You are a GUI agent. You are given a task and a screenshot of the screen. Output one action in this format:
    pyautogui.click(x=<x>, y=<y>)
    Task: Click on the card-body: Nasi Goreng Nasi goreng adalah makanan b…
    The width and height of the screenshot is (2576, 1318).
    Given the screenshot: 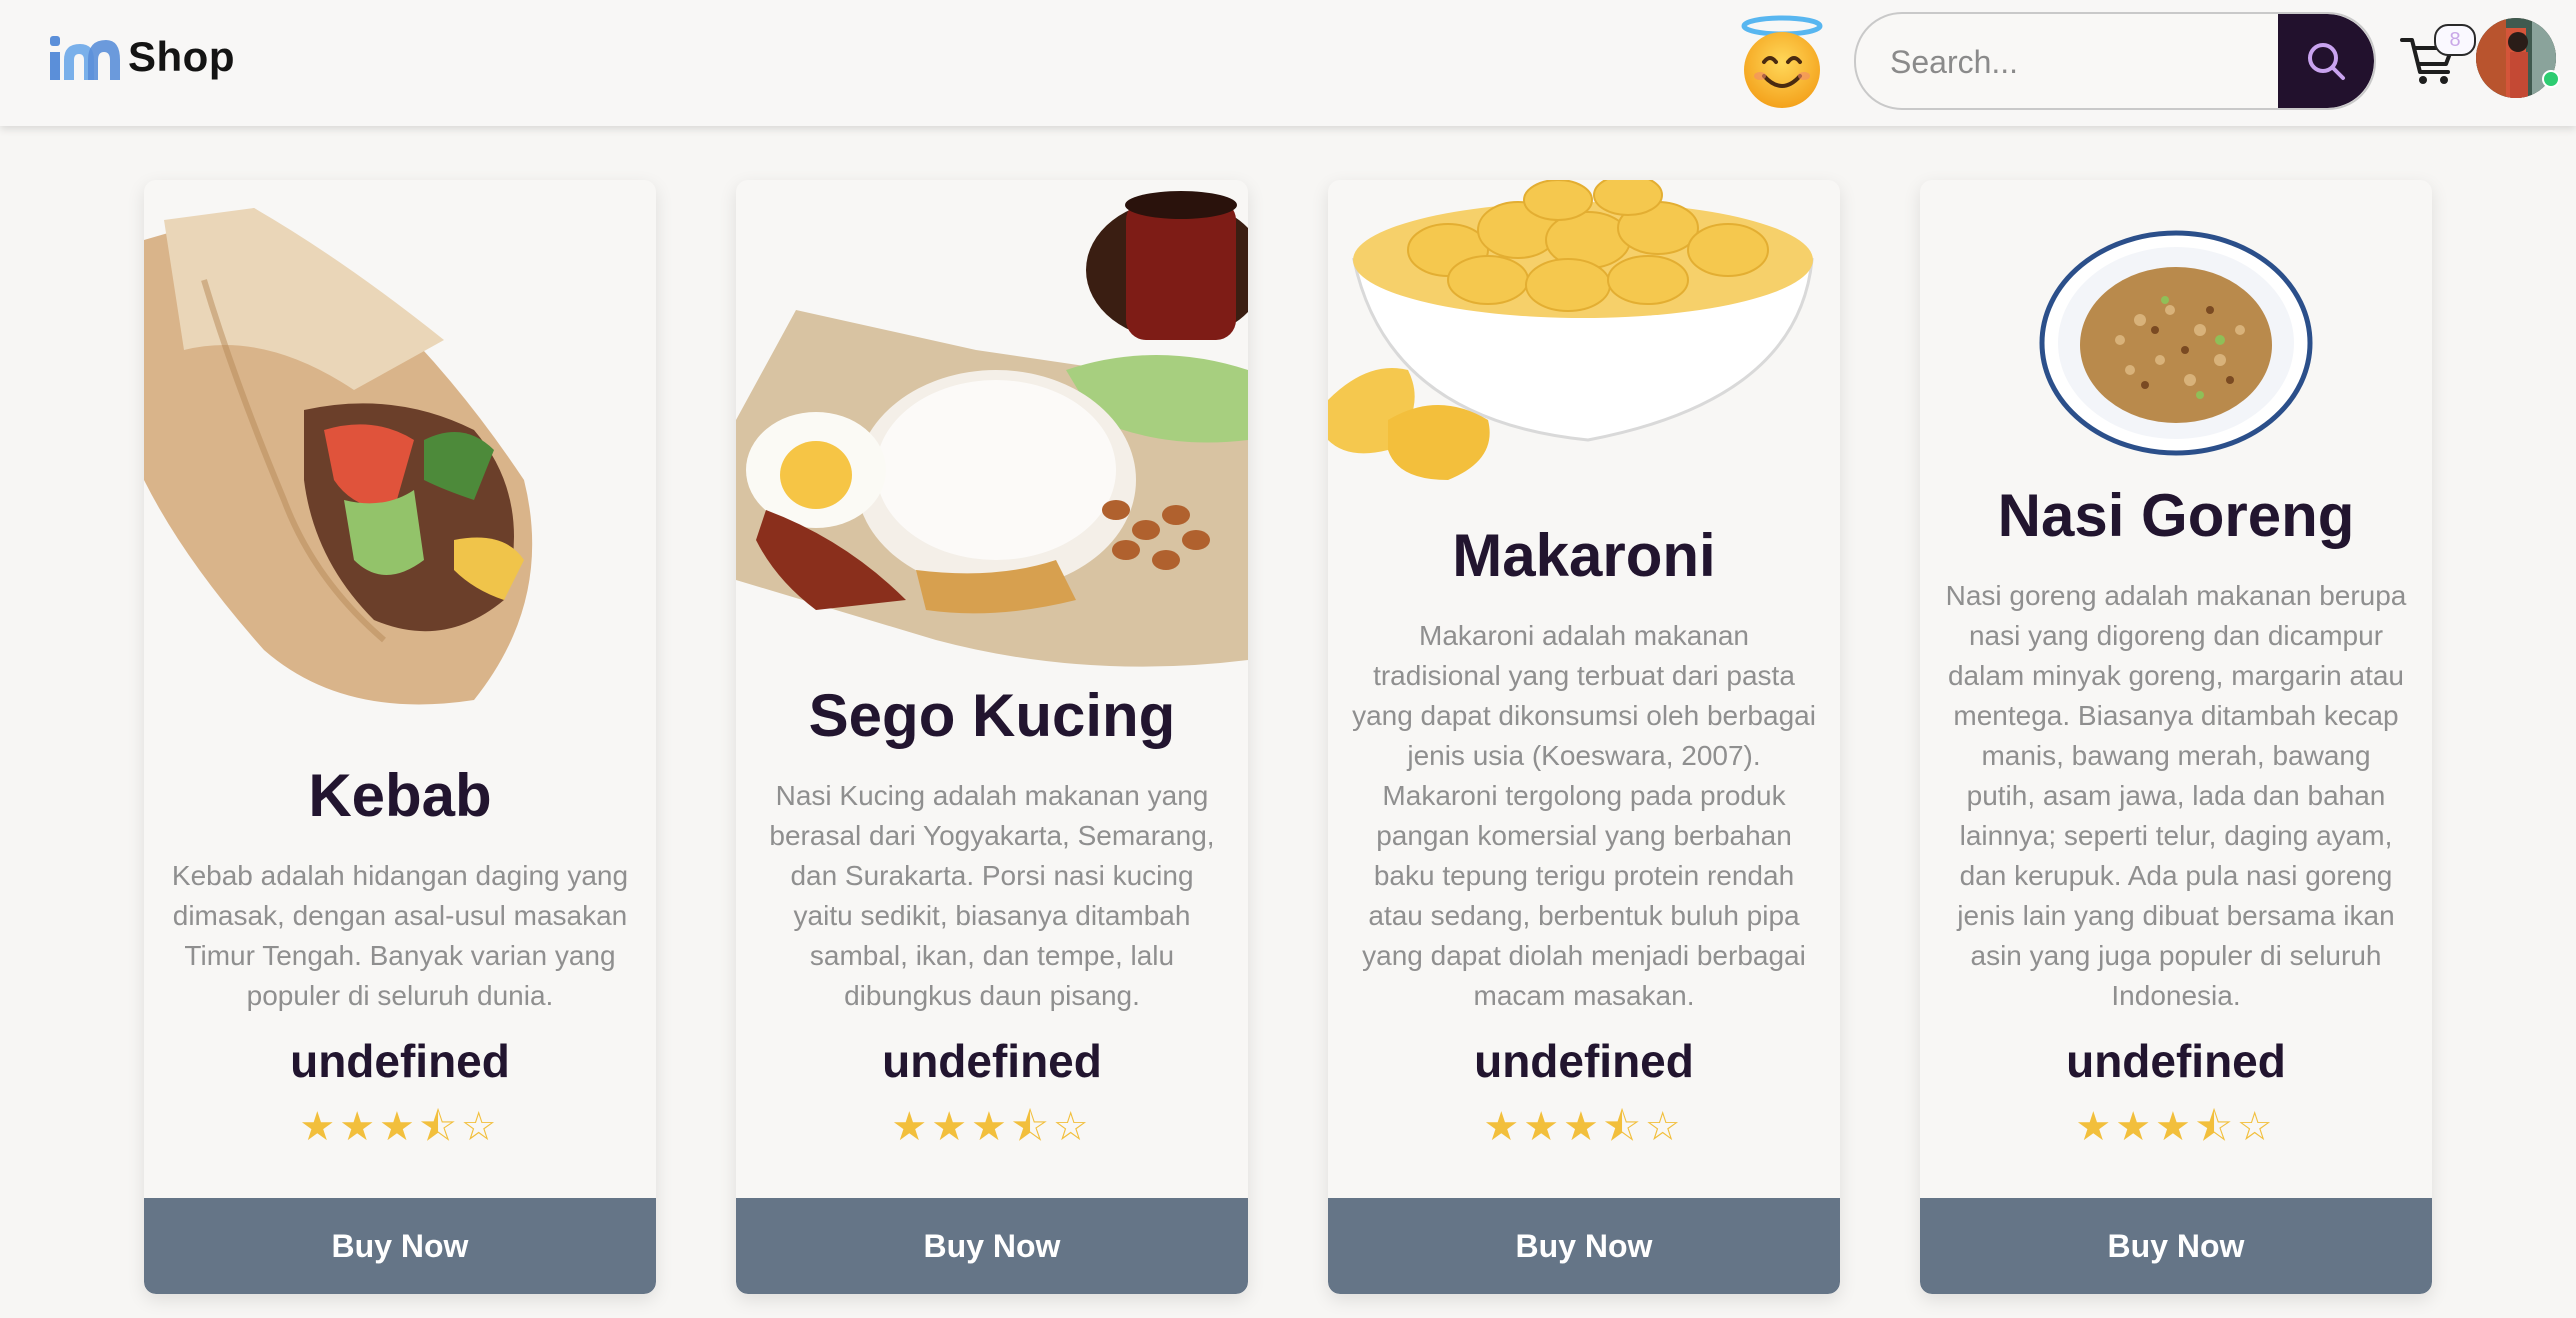 What is the action you would take?
    pyautogui.click(x=2176, y=827)
    